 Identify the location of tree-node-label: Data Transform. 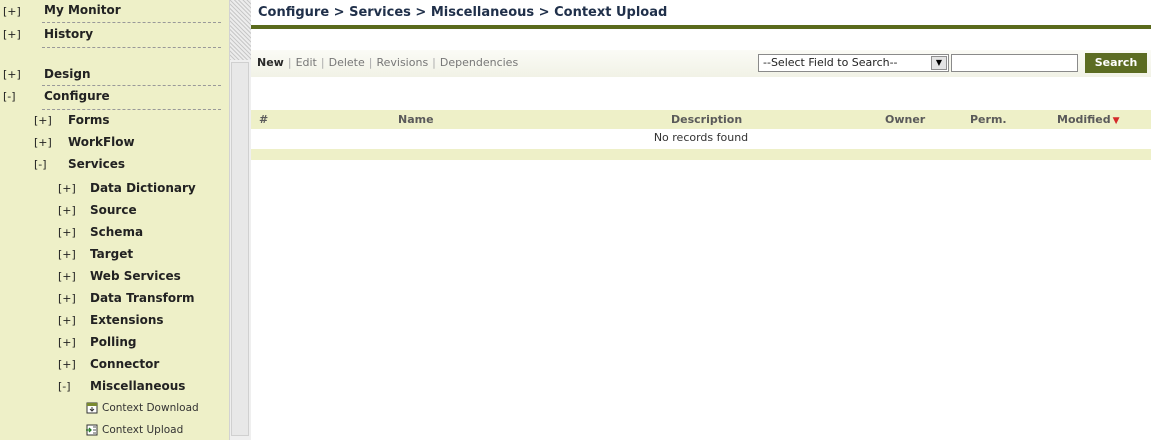
(142, 298).